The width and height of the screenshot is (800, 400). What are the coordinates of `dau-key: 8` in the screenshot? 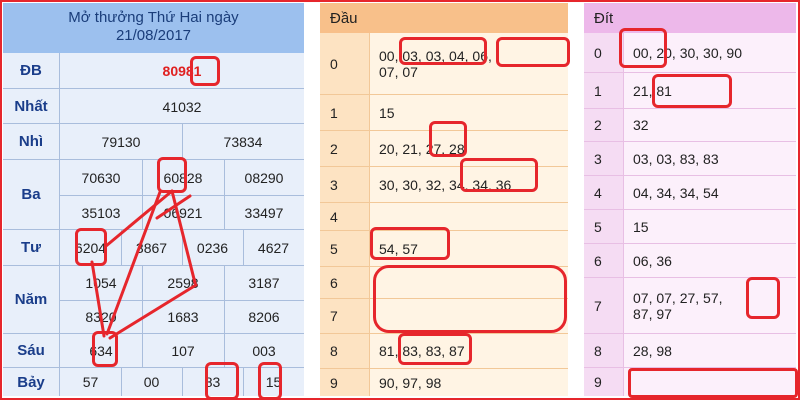 It's located at (345, 351).